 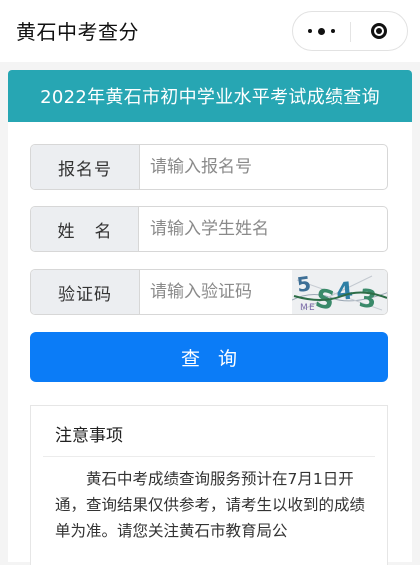 I want to click on svg-text: 4, so click(x=344, y=291).